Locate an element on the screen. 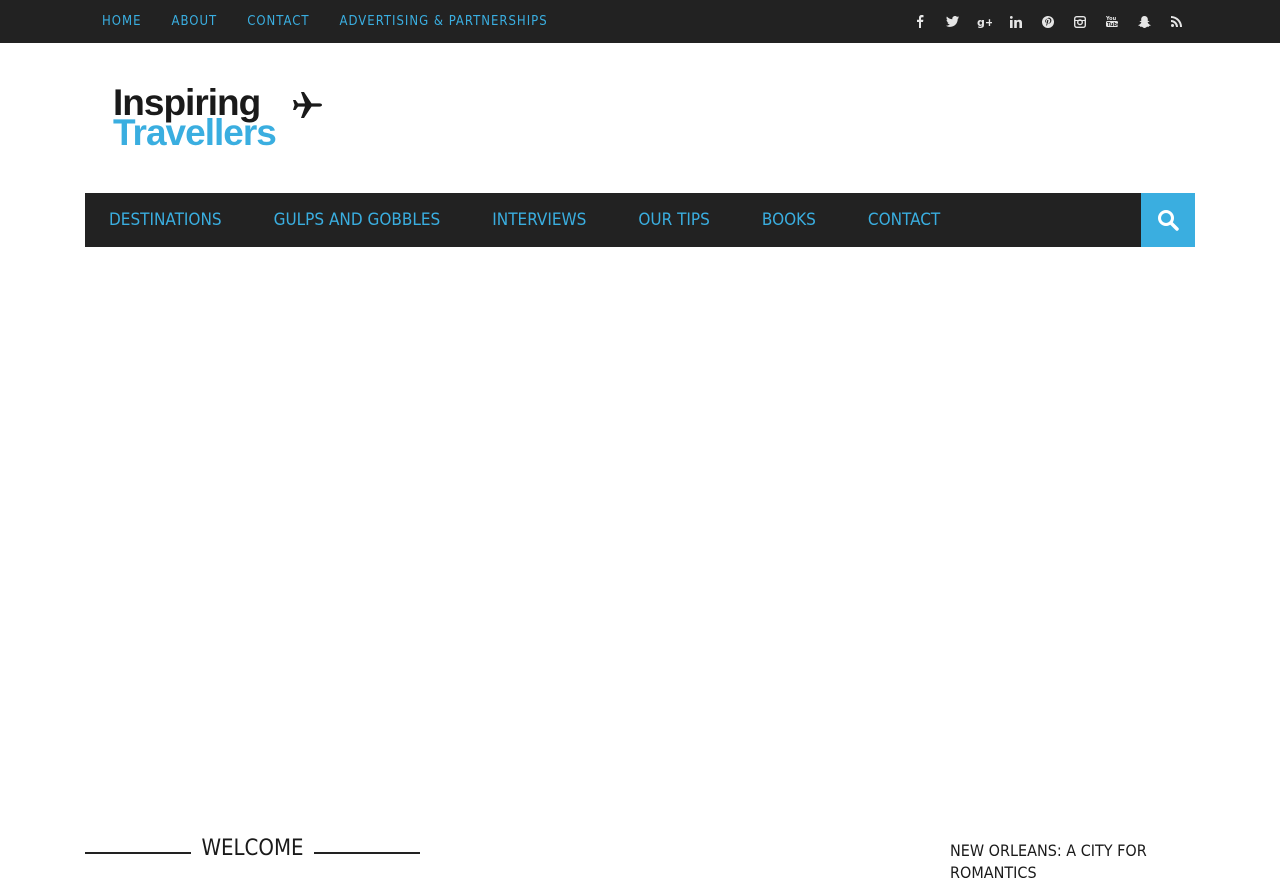  youtube-icon: YouTube is located at coordinates (1112, 21).